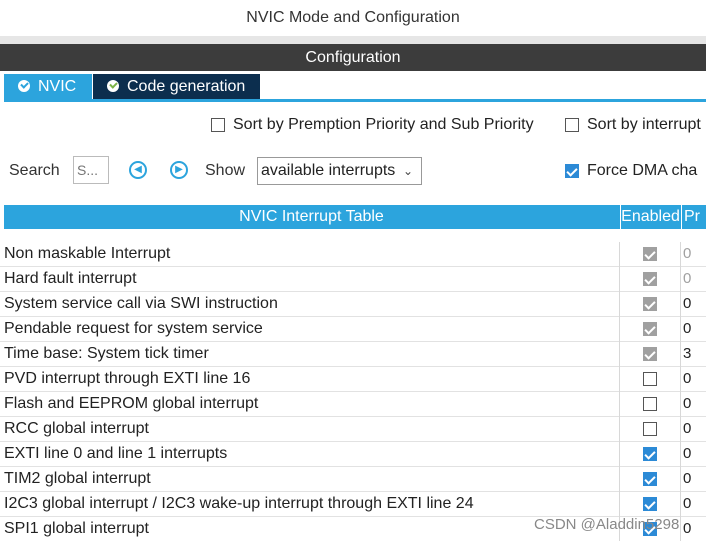 The image size is (706, 541). What do you see at coordinates (76, 528) in the screenshot?
I see `interrupt-name: SPI1 global interrupt` at bounding box center [76, 528].